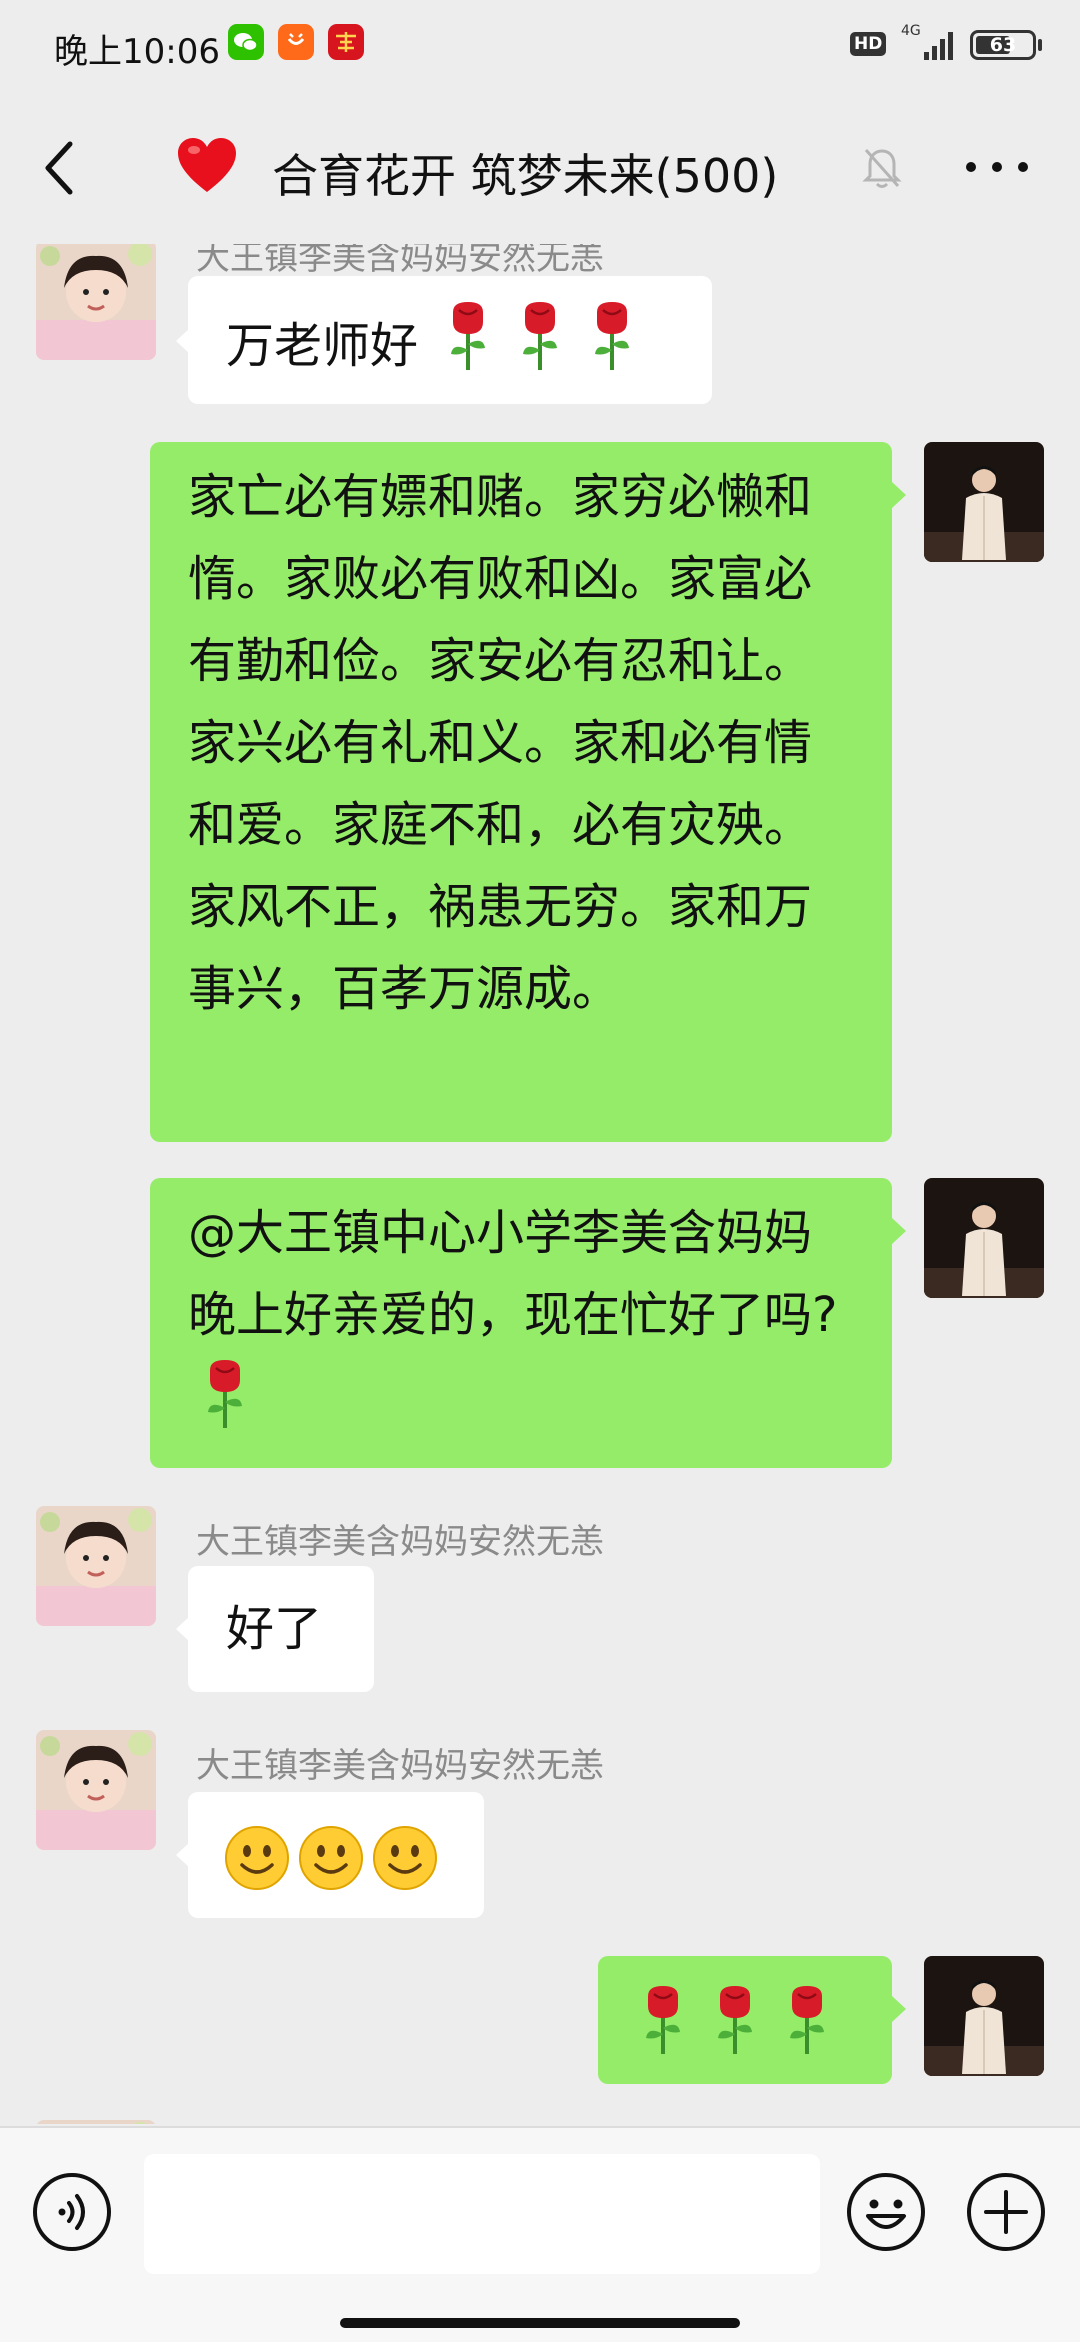  Describe the element at coordinates (346, 42) in the screenshot. I see `study-app-icon` at that location.